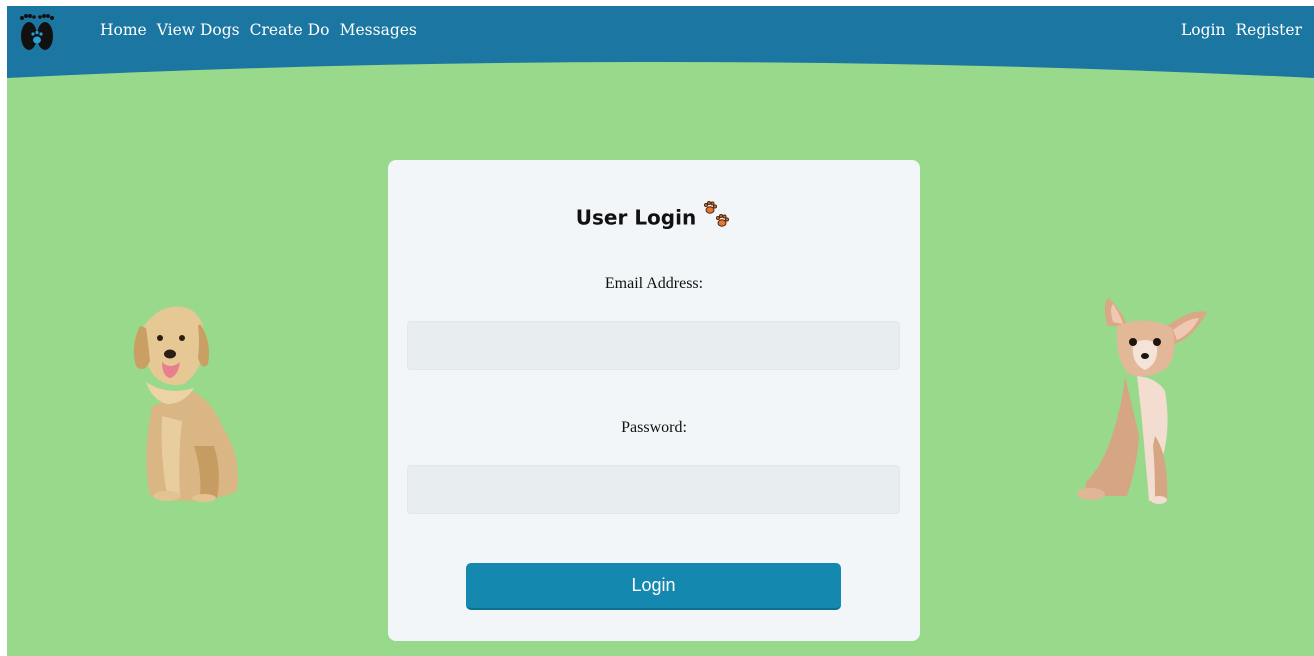 This screenshot has width=1314, height=656. What do you see at coordinates (37, 33) in the screenshot?
I see `footprints-icon` at bounding box center [37, 33].